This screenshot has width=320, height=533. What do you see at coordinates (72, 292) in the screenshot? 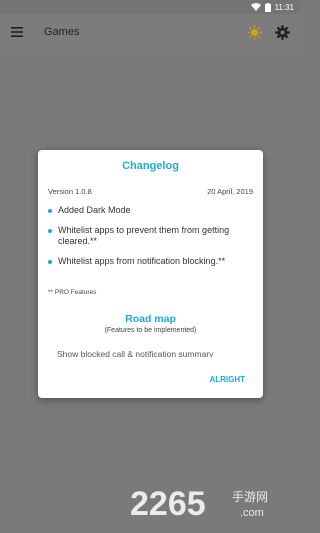
I see `pro-features-note: ** PRO Features` at bounding box center [72, 292].